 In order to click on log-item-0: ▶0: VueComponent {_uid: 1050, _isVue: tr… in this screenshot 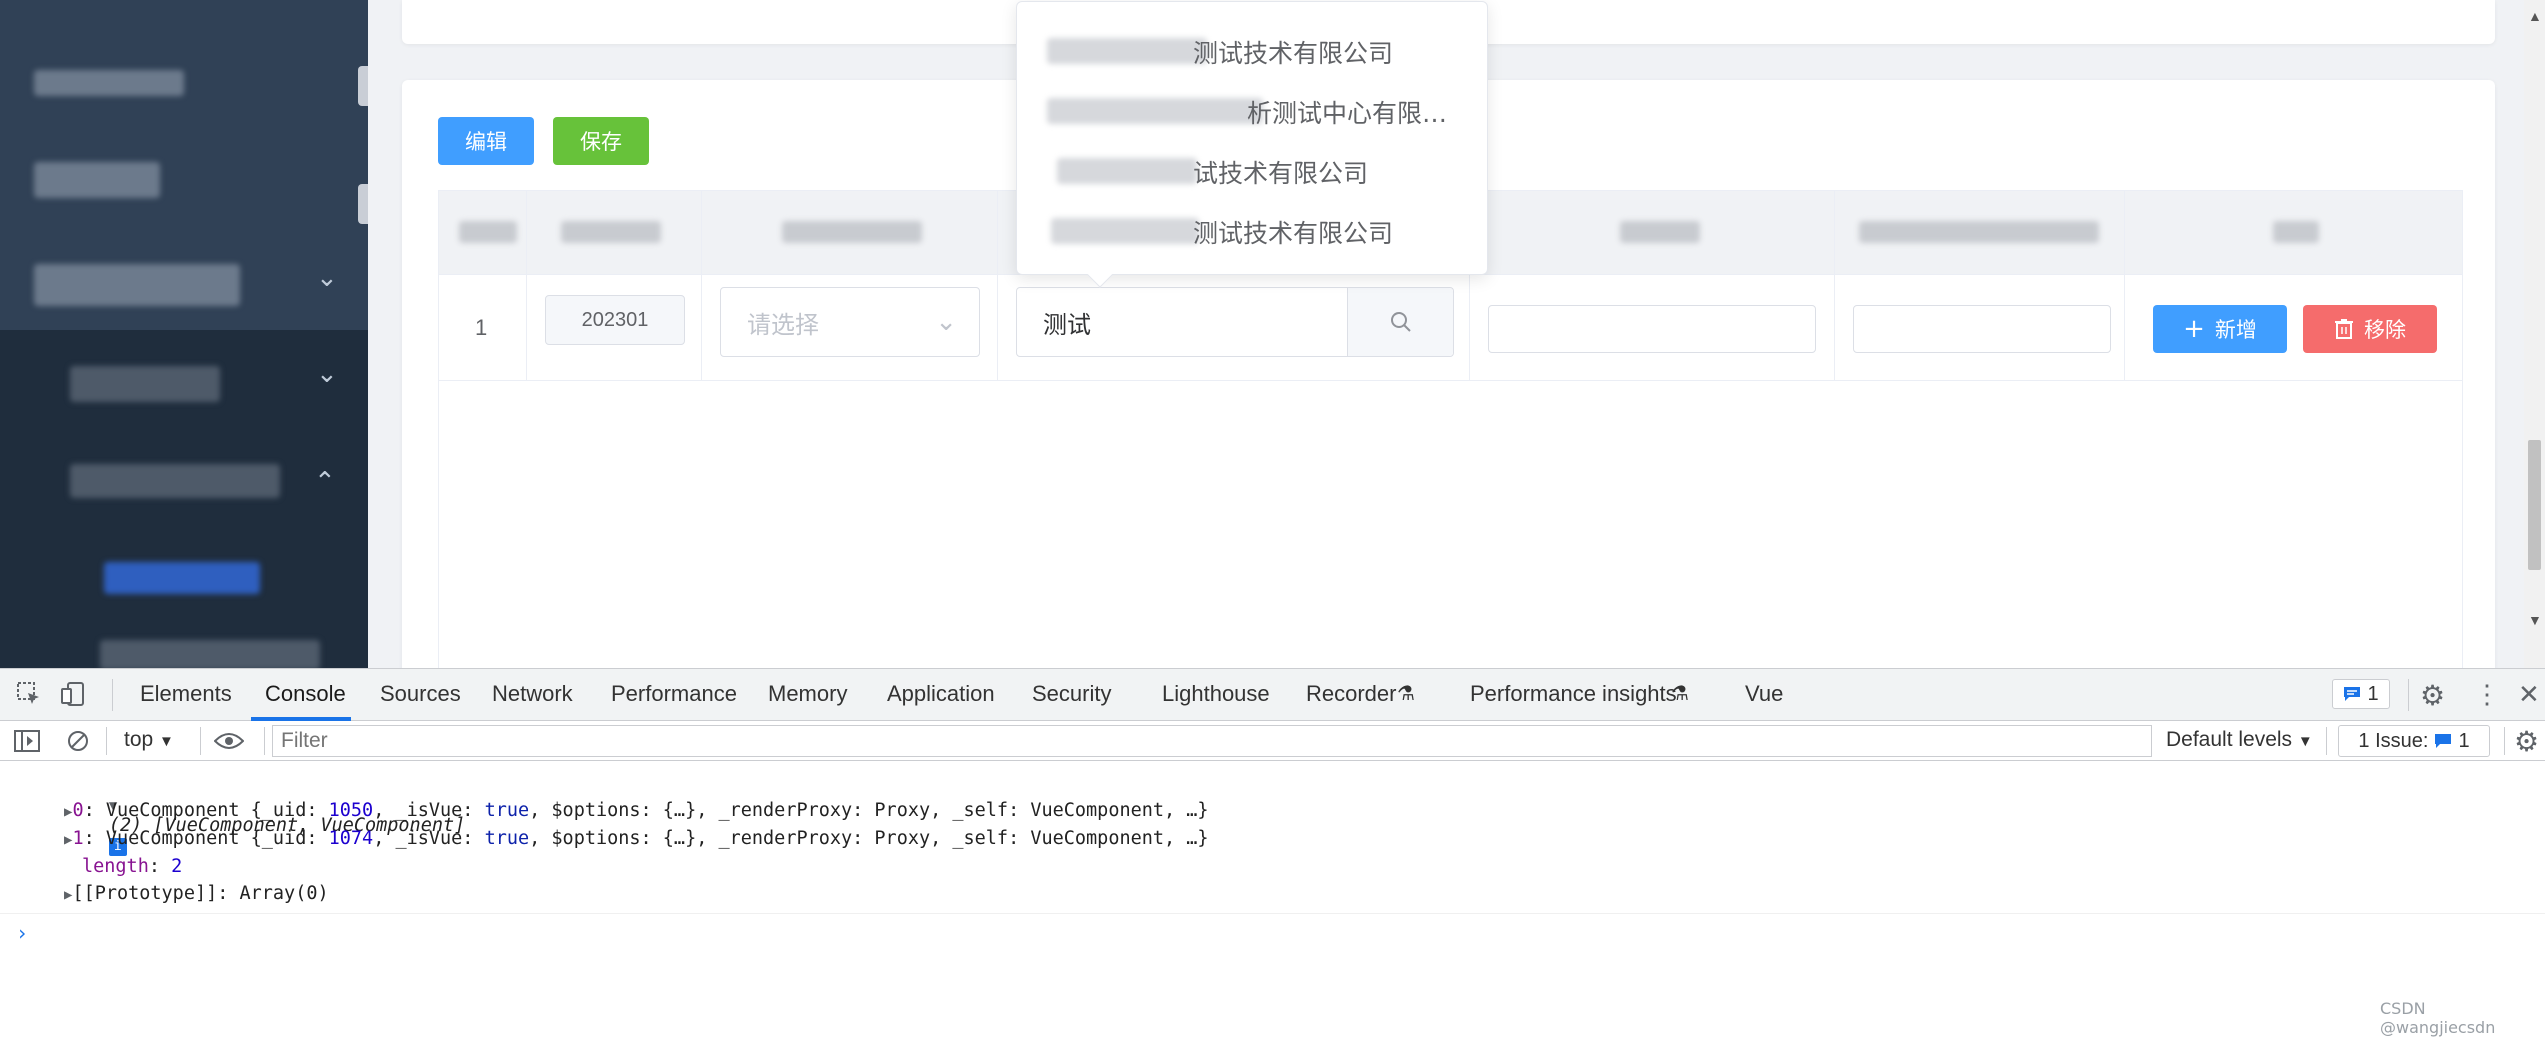, I will do `click(636, 810)`.